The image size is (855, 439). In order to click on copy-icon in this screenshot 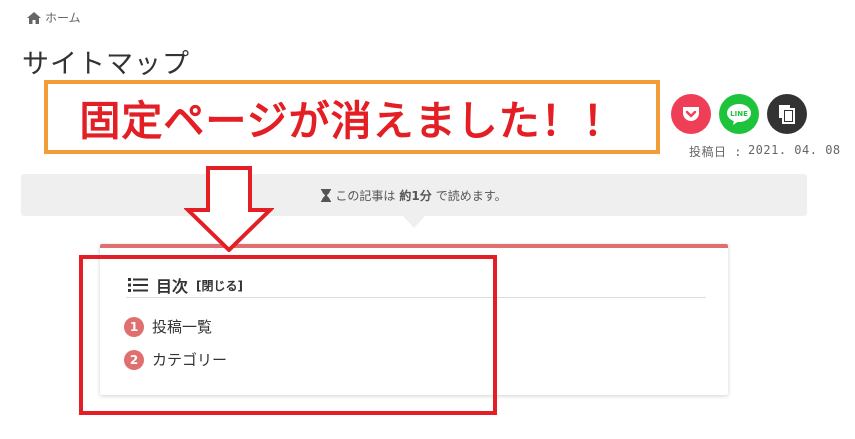, I will do `click(787, 114)`.